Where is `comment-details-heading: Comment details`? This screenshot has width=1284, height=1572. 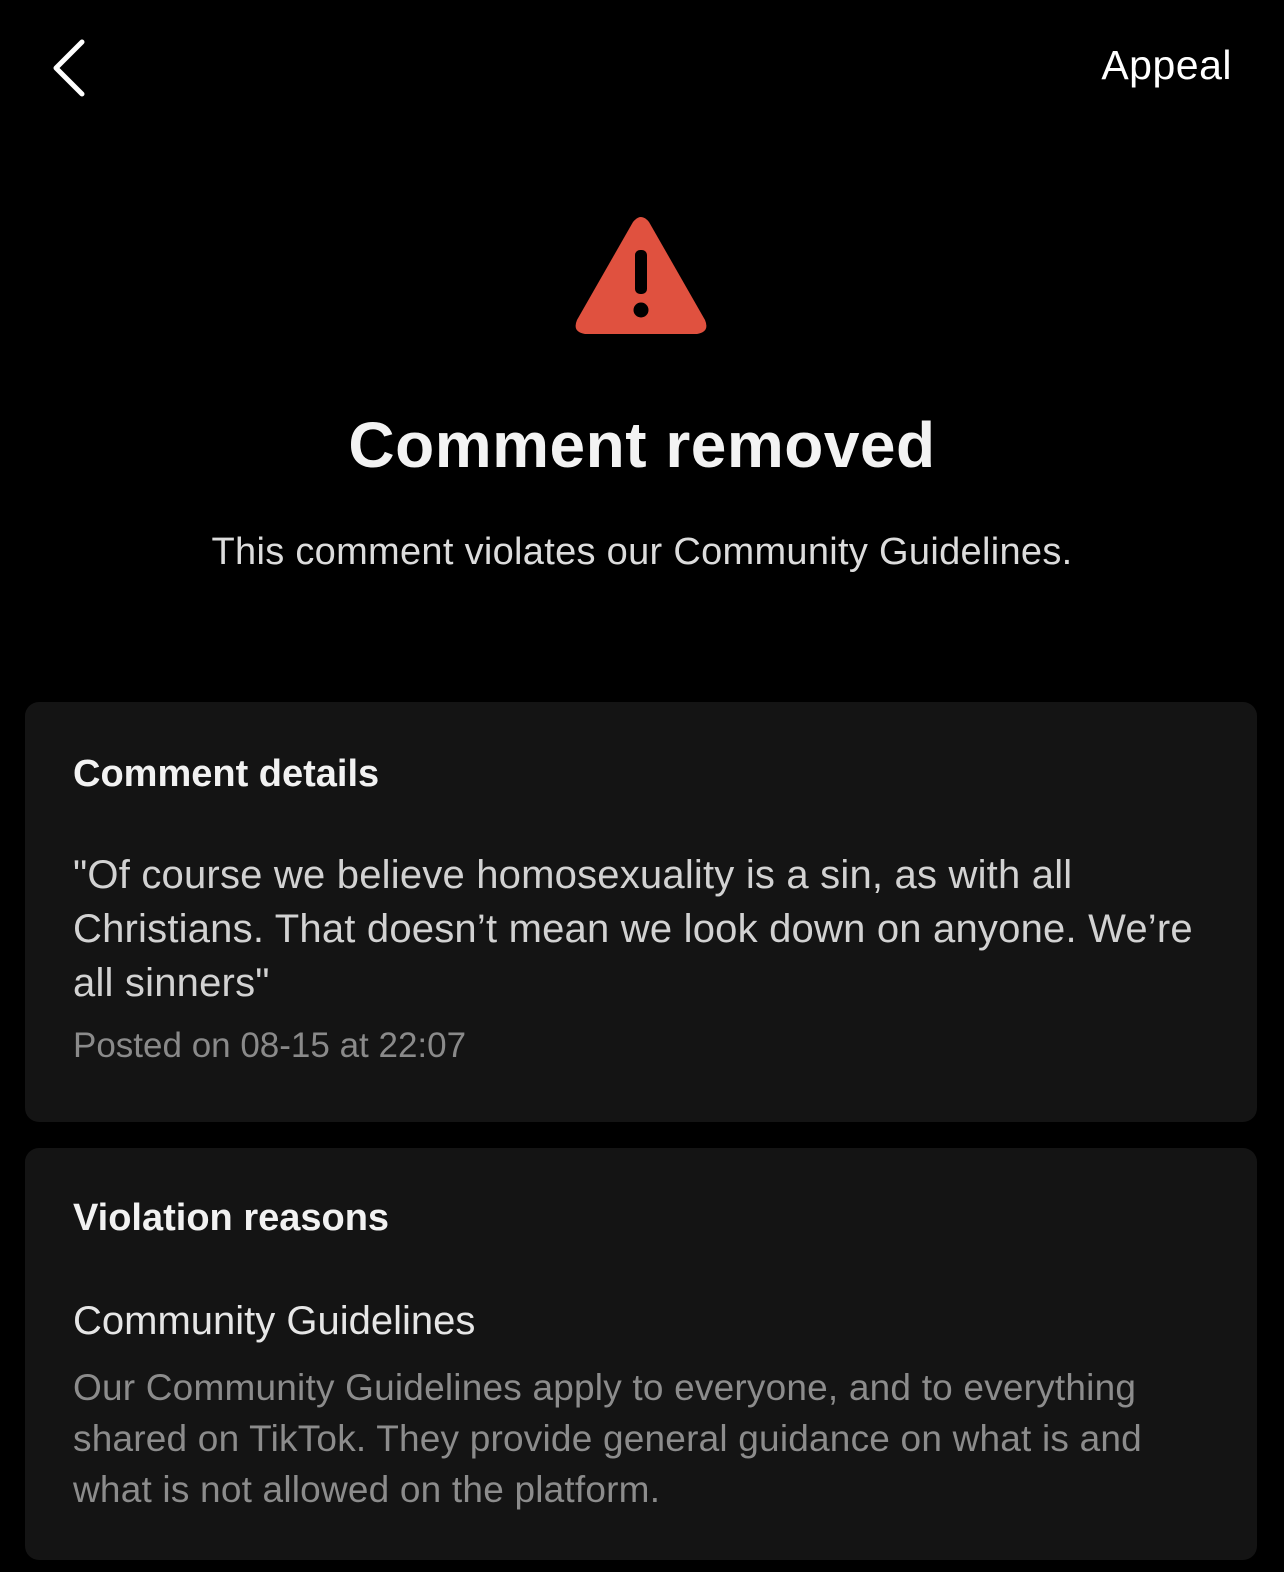
comment-details-heading: Comment details is located at coordinates (226, 774).